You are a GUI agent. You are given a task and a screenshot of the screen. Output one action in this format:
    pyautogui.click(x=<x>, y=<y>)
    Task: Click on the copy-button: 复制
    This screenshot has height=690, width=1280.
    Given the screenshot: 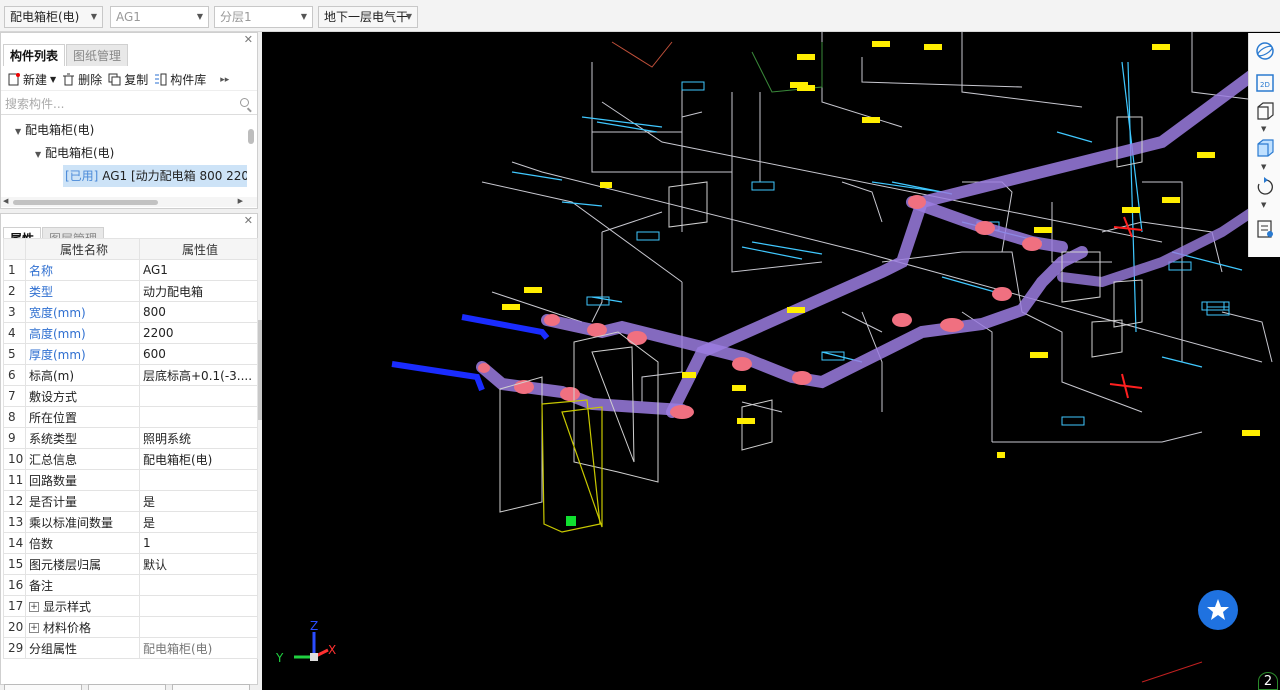 What is the action you would take?
    pyautogui.click(x=128, y=79)
    